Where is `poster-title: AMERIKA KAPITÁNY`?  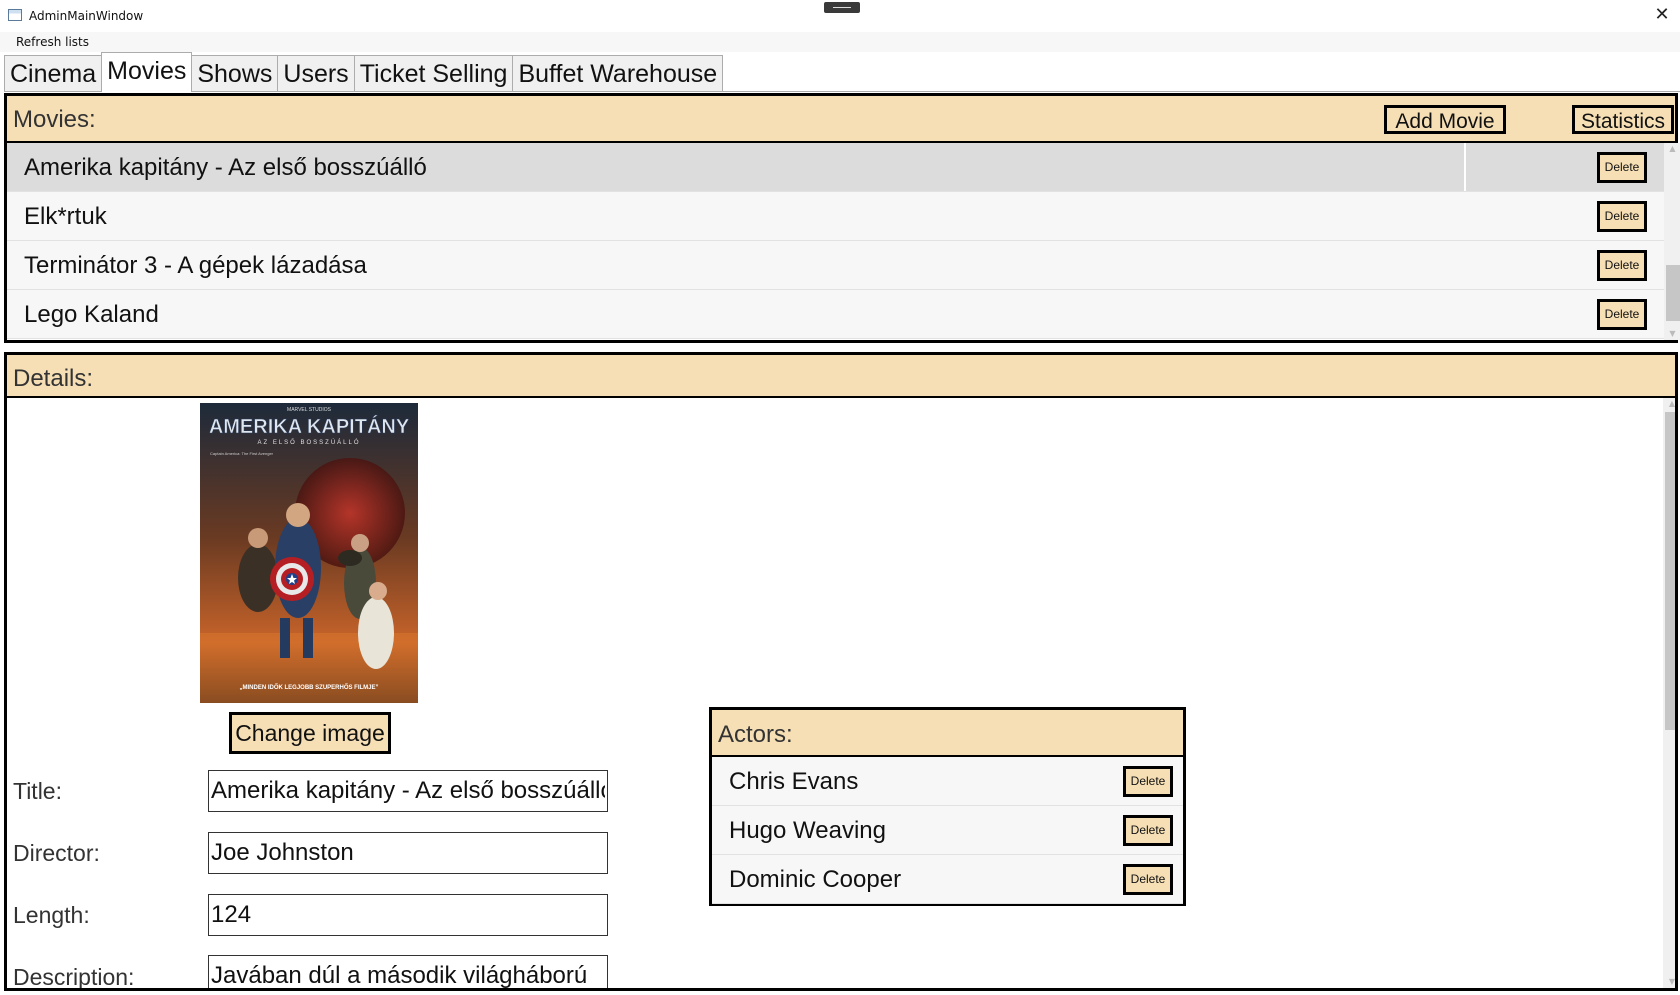
poster-title: AMERIKA KAPITÁNY is located at coordinates (309, 426).